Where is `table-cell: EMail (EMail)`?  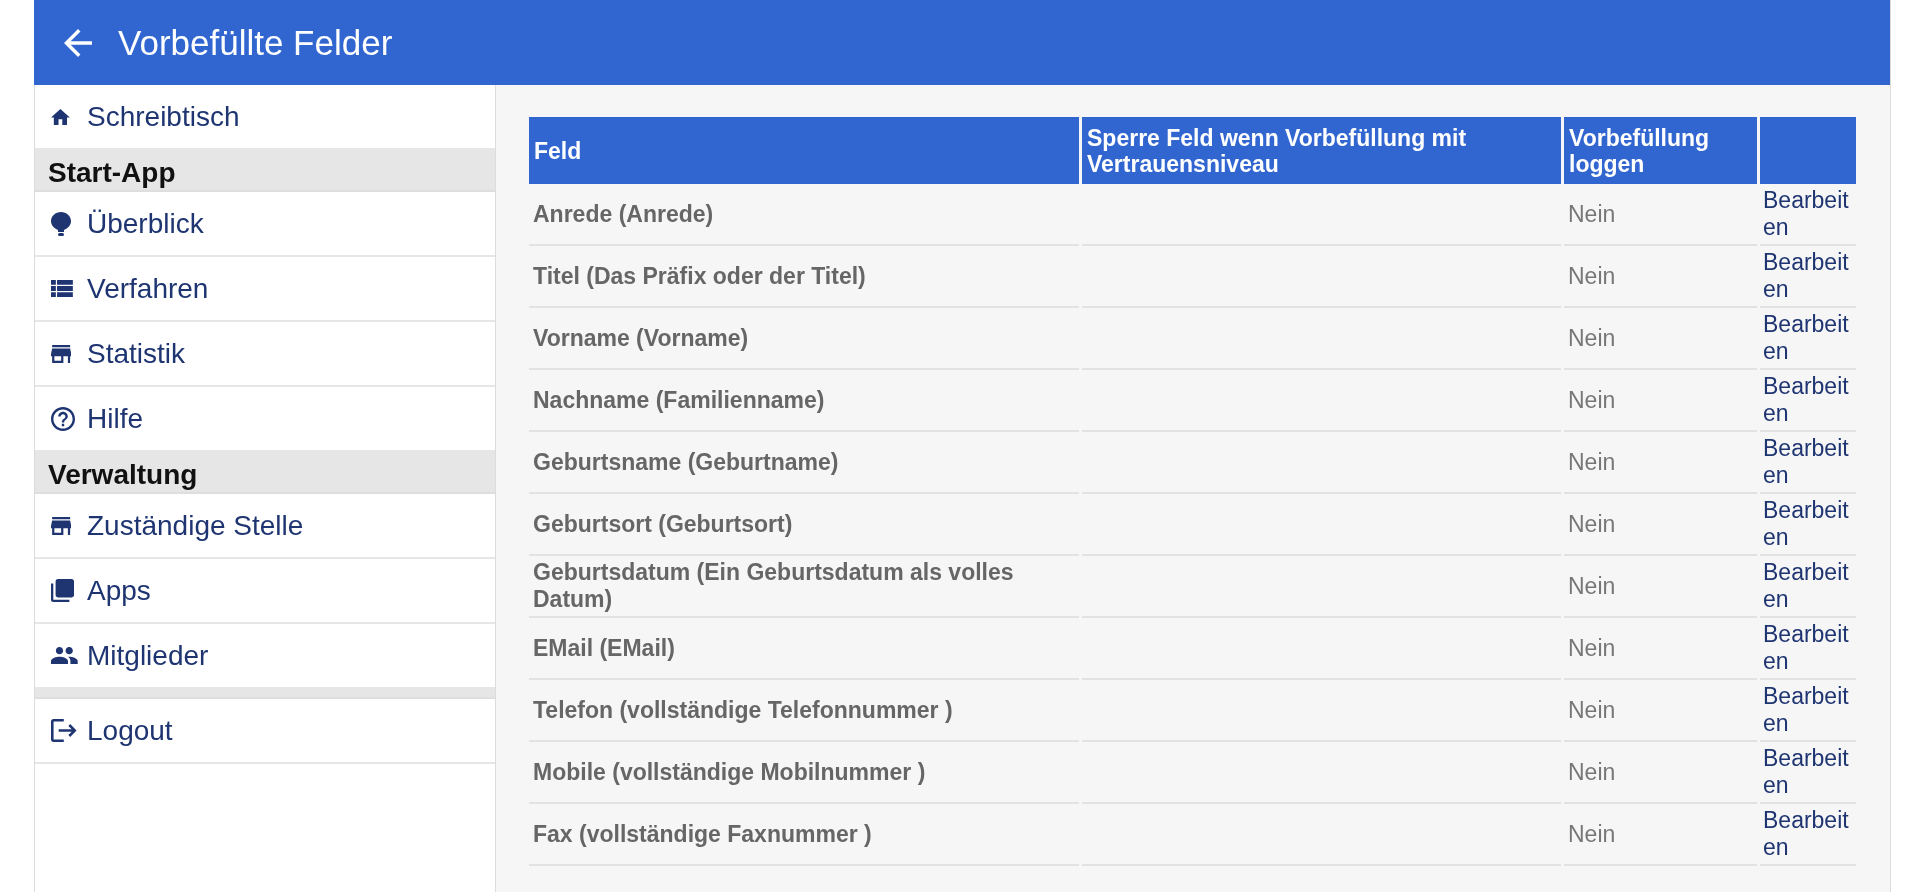
table-cell: EMail (EMail) is located at coordinates (804, 649).